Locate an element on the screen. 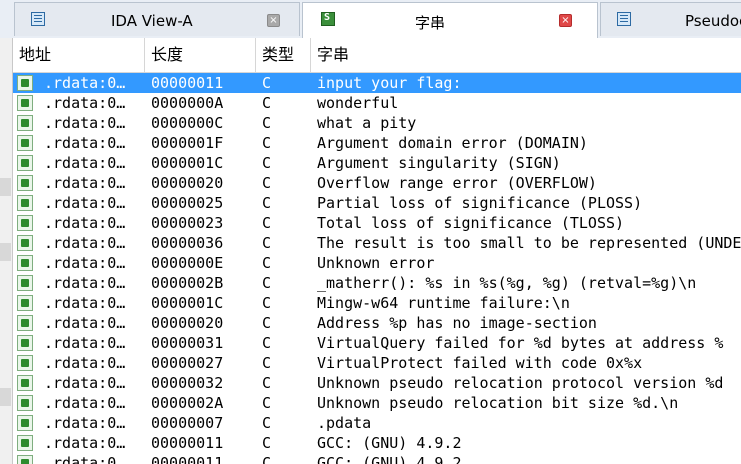 The width and height of the screenshot is (741, 464). table-row: .rdata:0… 0000000E C Unknown error is located at coordinates (377, 263).